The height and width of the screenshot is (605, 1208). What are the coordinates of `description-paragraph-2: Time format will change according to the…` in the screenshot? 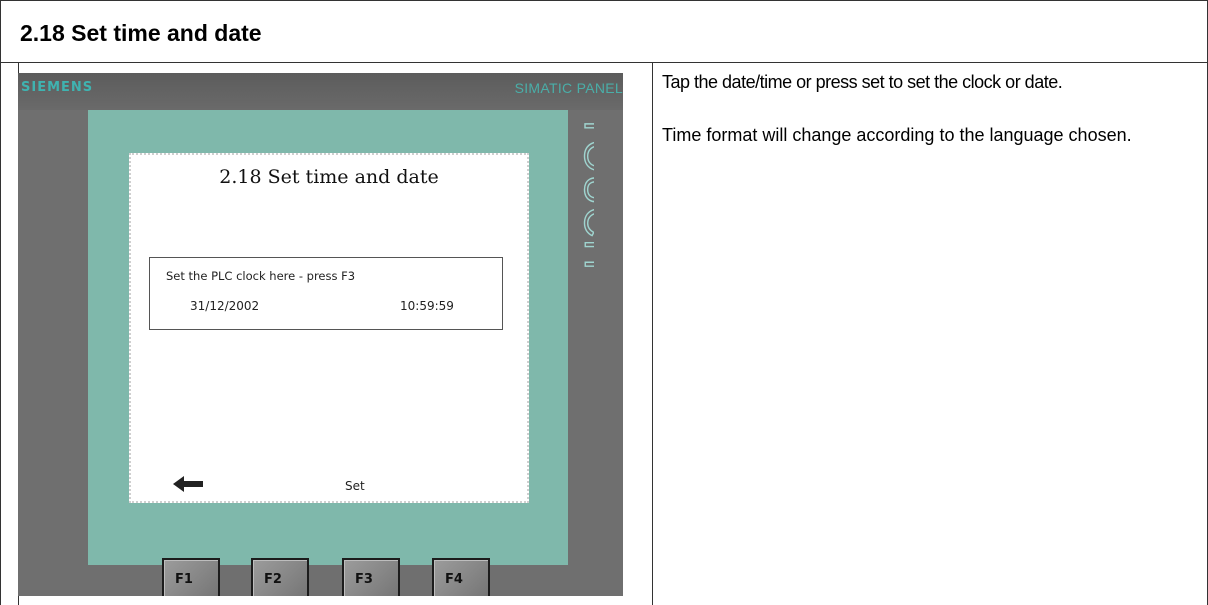 It's located at (897, 135).